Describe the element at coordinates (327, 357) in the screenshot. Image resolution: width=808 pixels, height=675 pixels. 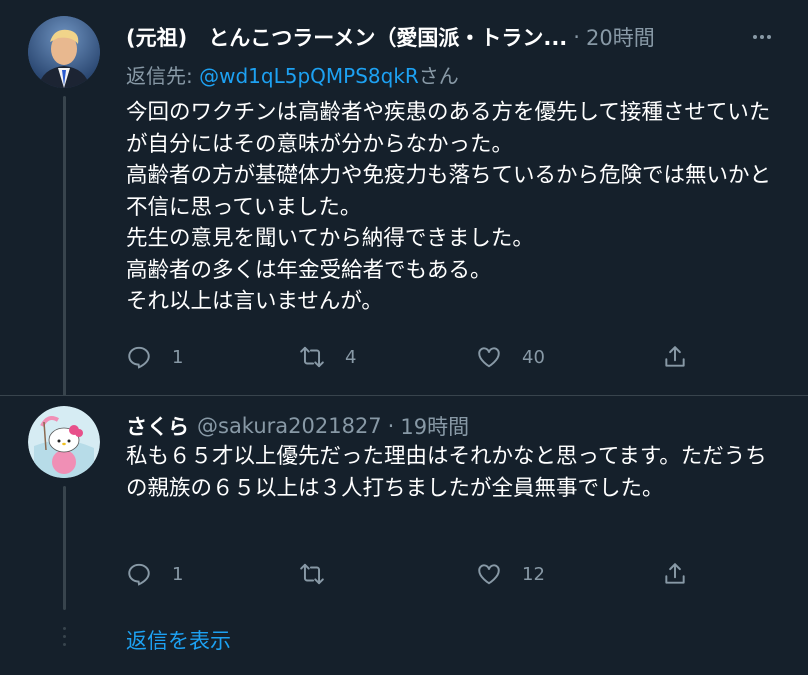
I see `retweet-button: 4` at that location.